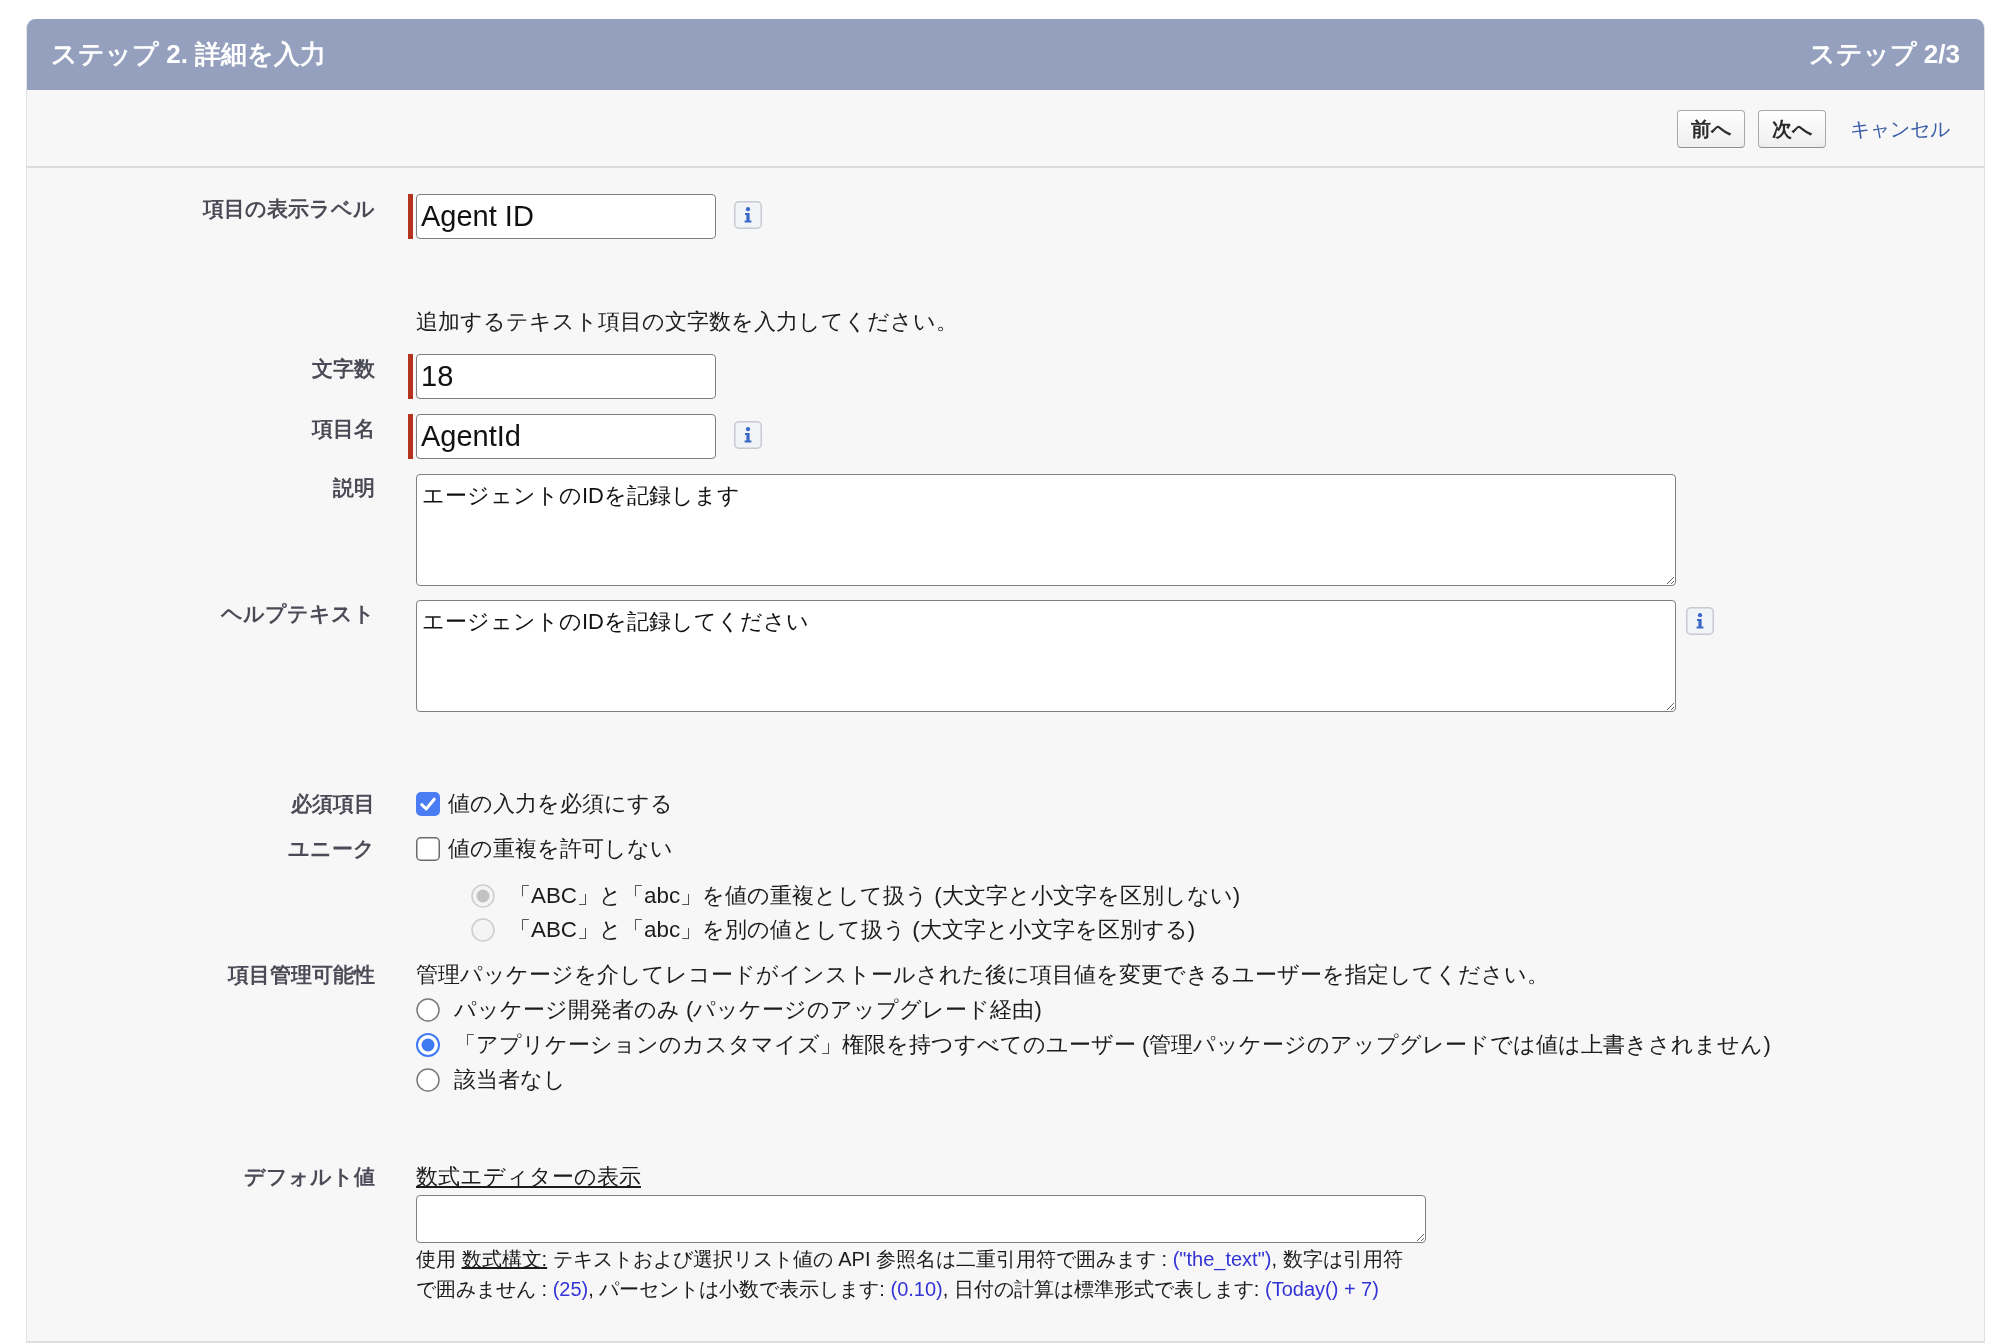  I want to click on field-label: ヘルプテキスト, so click(297, 614).